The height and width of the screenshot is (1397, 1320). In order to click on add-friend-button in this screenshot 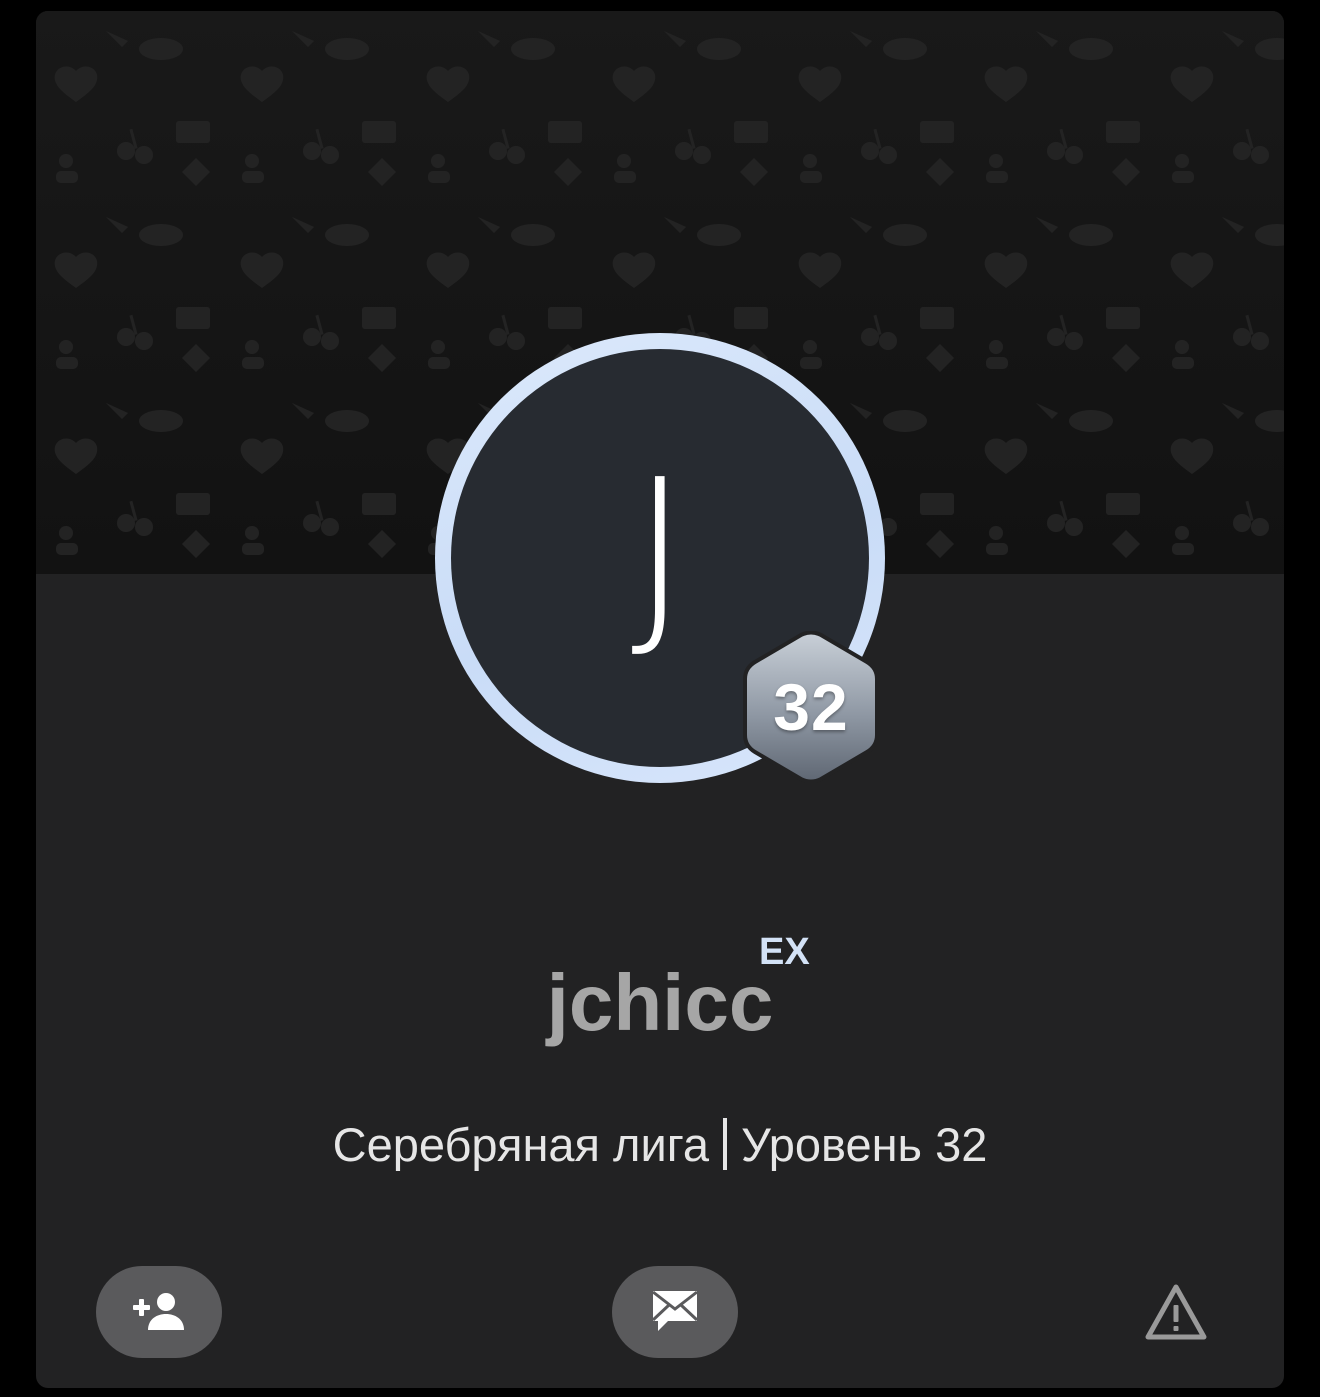, I will do `click(159, 1312)`.